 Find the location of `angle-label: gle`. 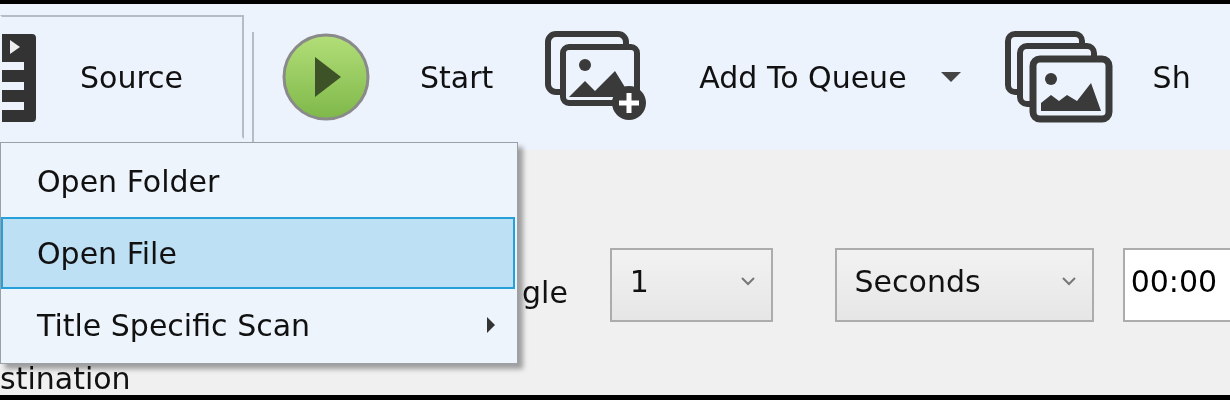

angle-label: gle is located at coordinates (545, 292).